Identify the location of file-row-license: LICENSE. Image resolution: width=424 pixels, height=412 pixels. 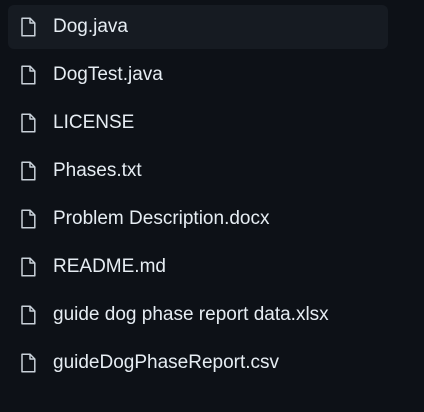
(198, 123).